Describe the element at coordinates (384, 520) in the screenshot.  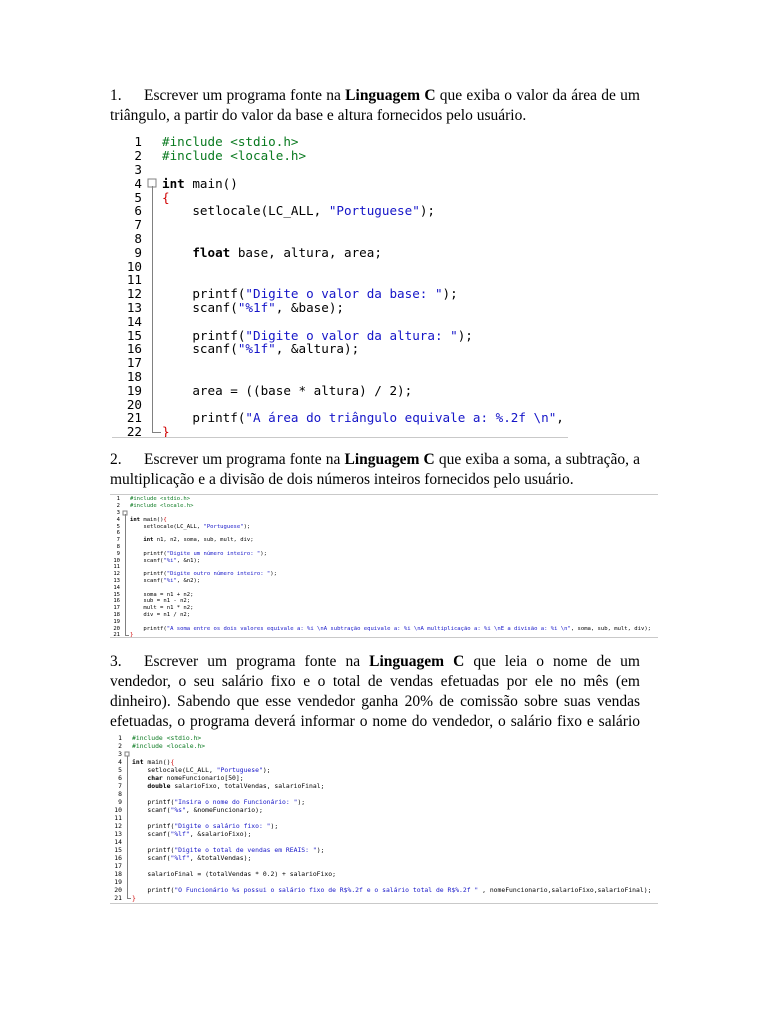
I see `code-line: 4 int main(){` at that location.